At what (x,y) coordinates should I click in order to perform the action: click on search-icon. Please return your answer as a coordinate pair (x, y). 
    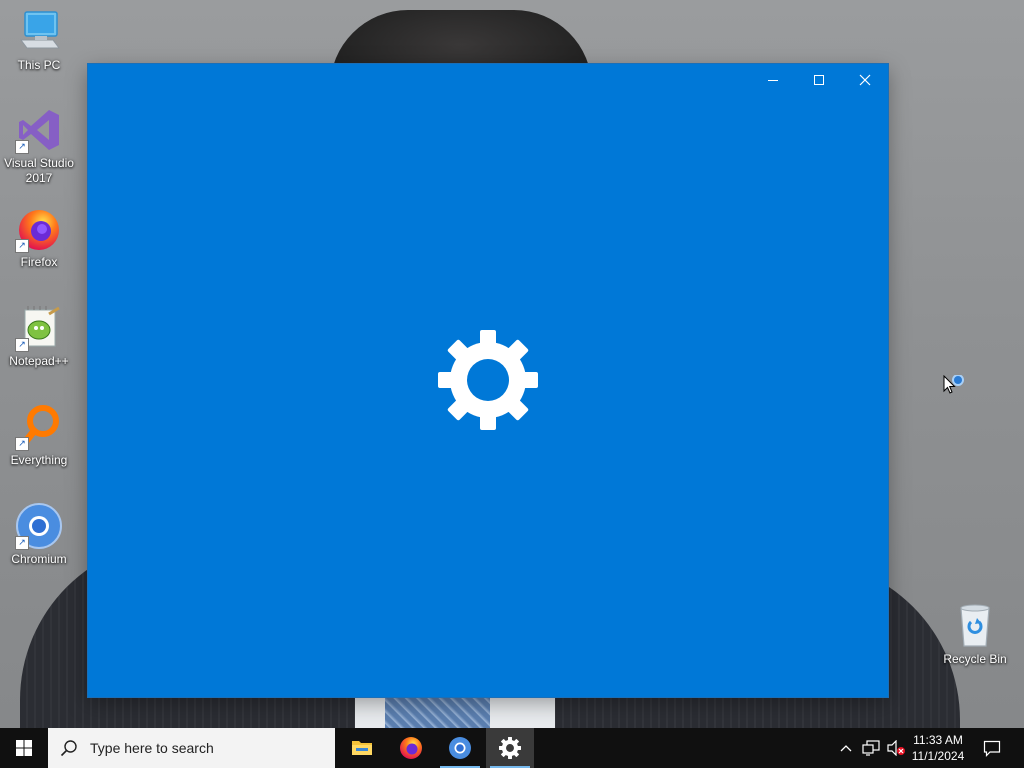
    Looking at the image, I should click on (68, 748).